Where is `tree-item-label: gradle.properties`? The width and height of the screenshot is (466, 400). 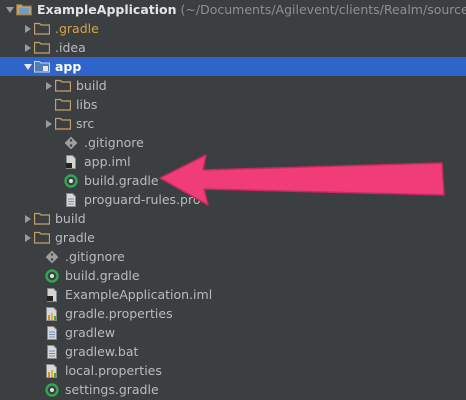
tree-item-label: gradle.properties is located at coordinates (119, 313).